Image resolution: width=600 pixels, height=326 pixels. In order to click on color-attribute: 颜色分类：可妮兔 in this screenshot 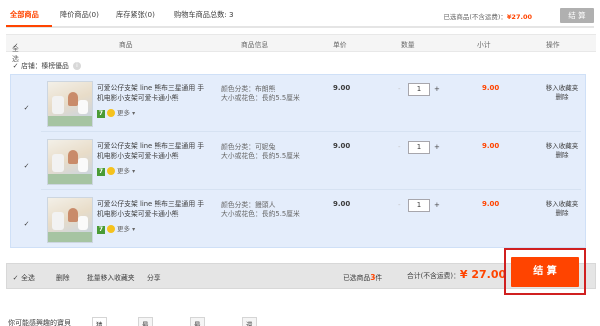, I will do `click(248, 147)`.